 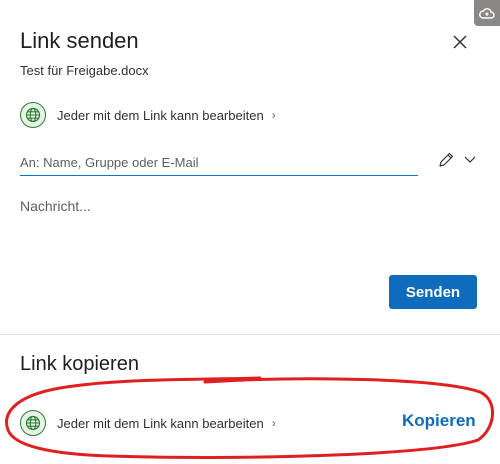 What do you see at coordinates (250, 334) in the screenshot?
I see `section-divider` at bounding box center [250, 334].